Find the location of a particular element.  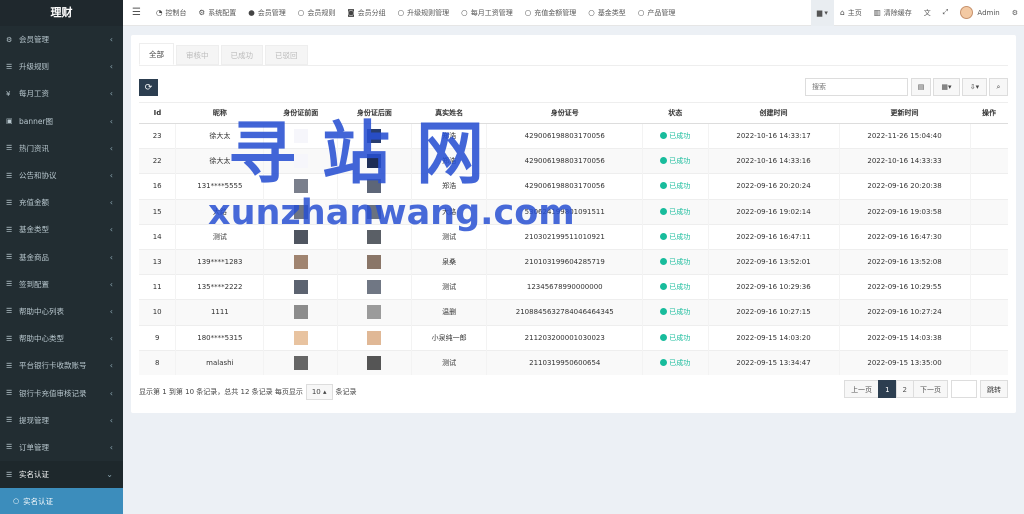

topbar-menu-item: ○ 每月工资管理 is located at coordinates (487, 13).